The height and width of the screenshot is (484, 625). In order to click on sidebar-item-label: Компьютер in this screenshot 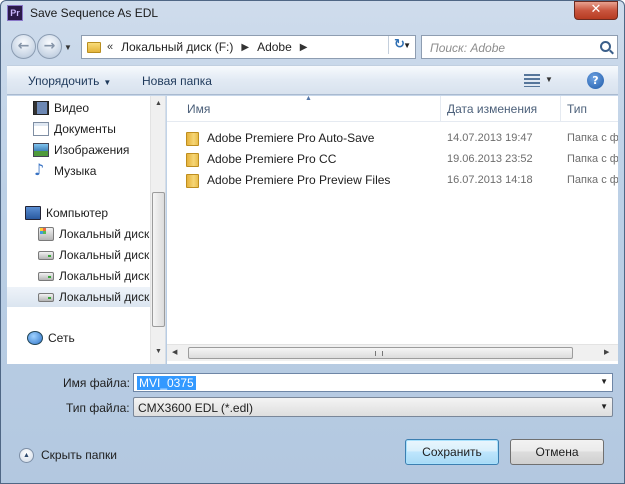, I will do `click(77, 213)`.